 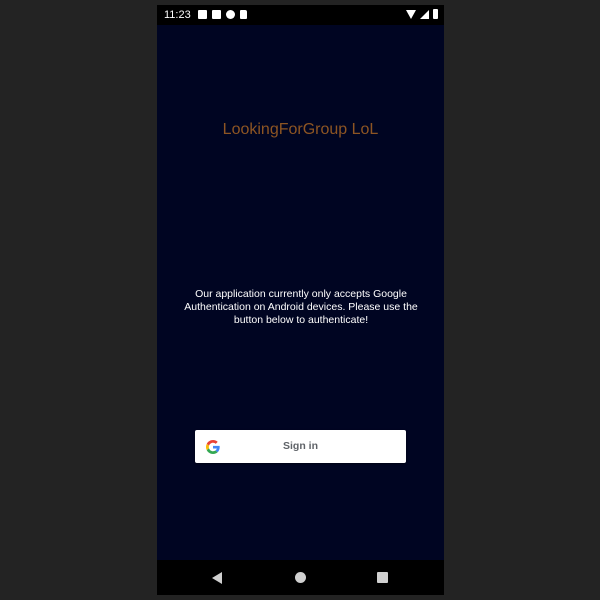 I want to click on signin-label: Sign in, so click(x=300, y=446).